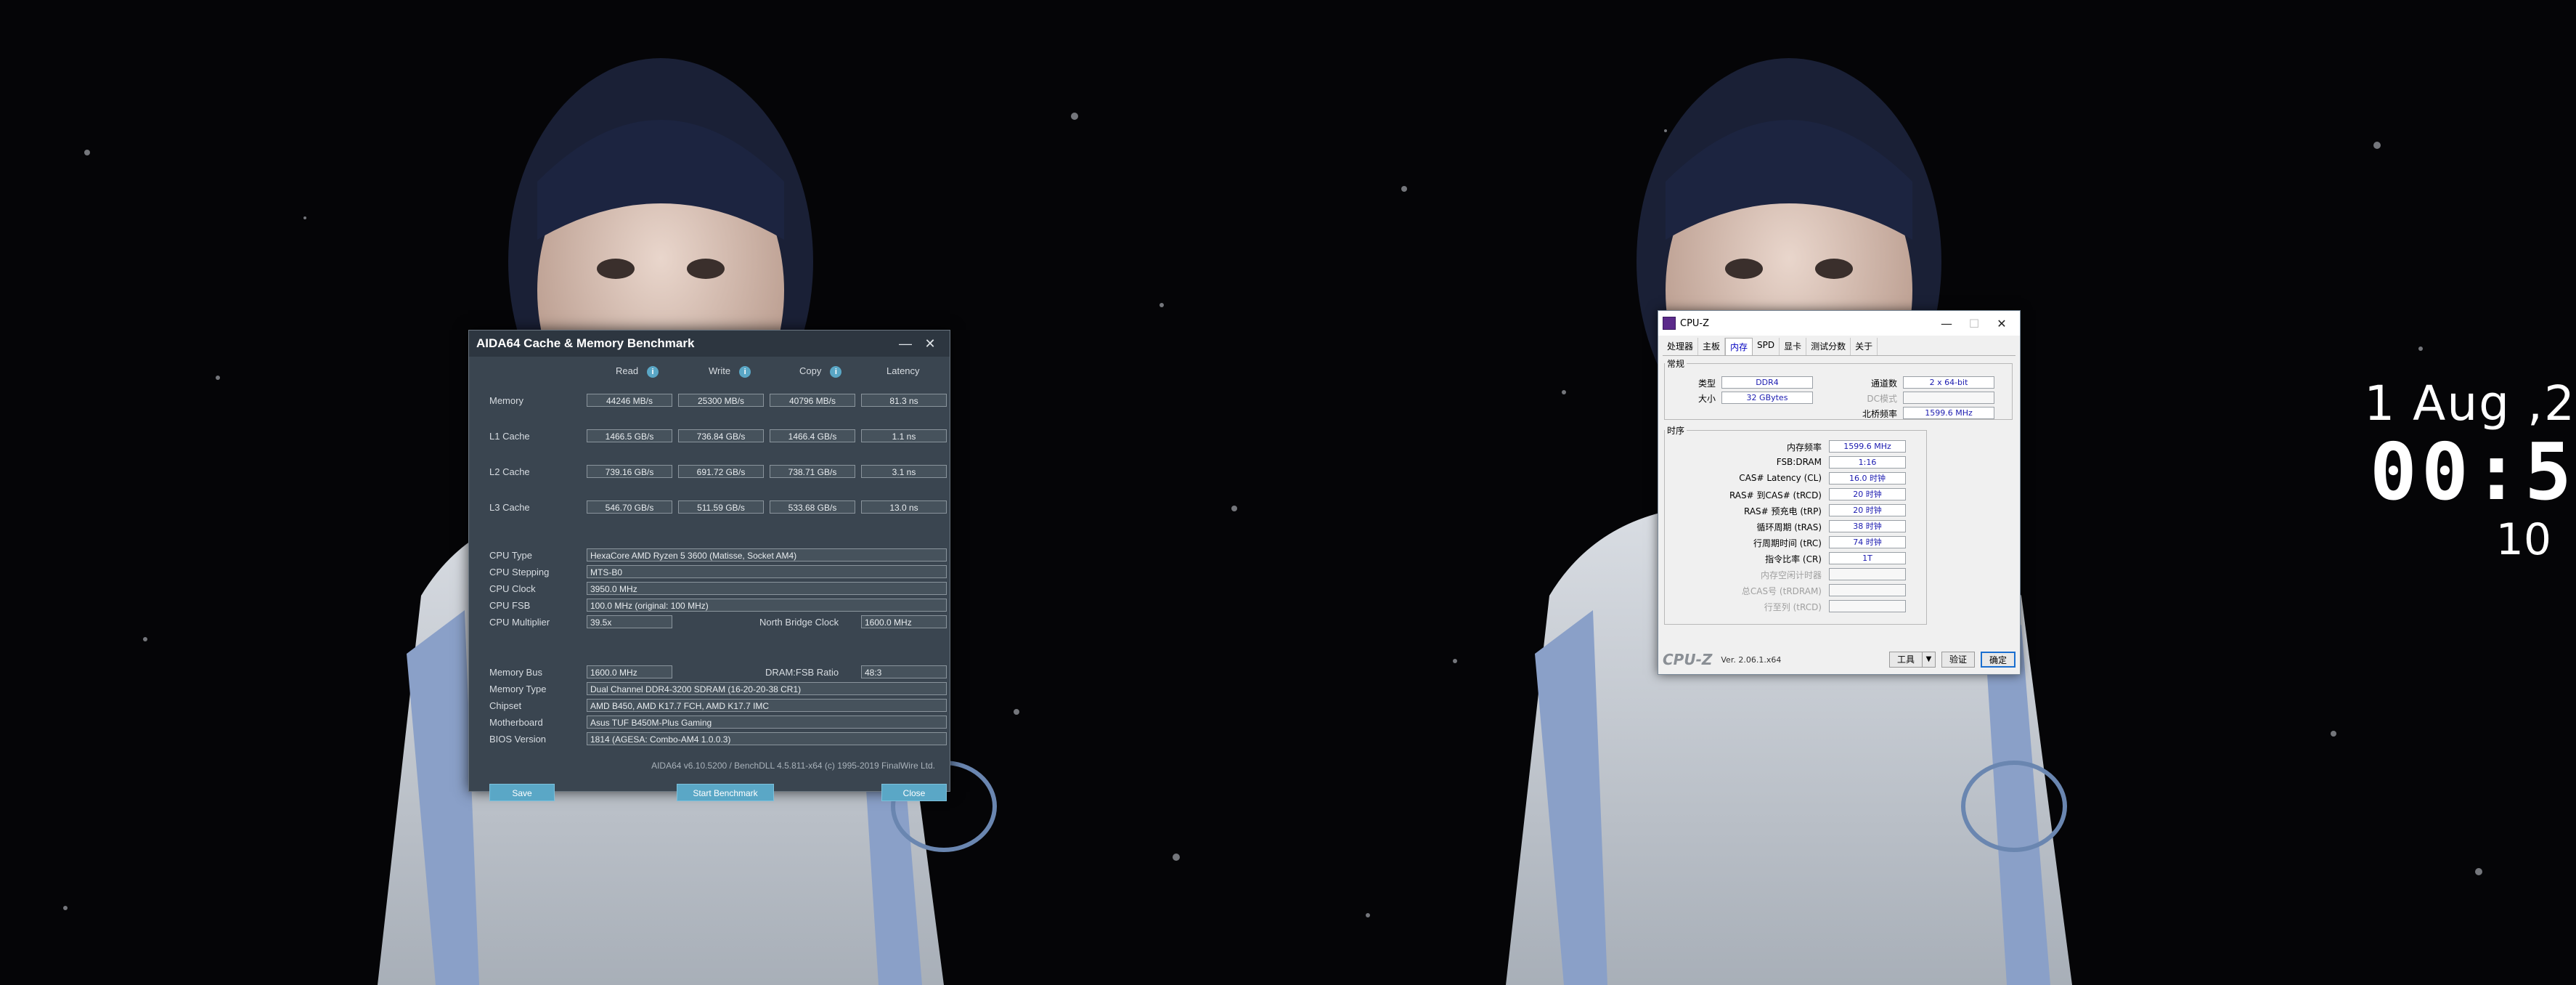 The image size is (2576, 985). Describe the element at coordinates (1712, 346) in the screenshot. I see `tab-mainboard: 主板` at that location.